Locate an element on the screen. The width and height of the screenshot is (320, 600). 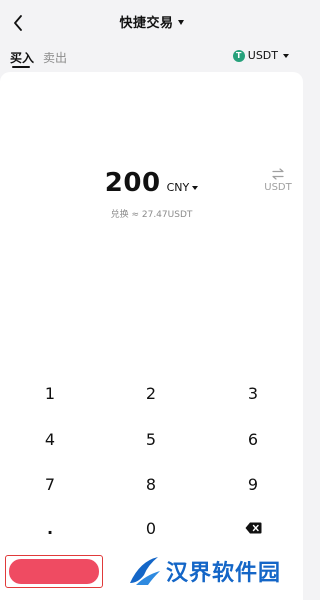
currency-label: CNY is located at coordinates (178, 187).